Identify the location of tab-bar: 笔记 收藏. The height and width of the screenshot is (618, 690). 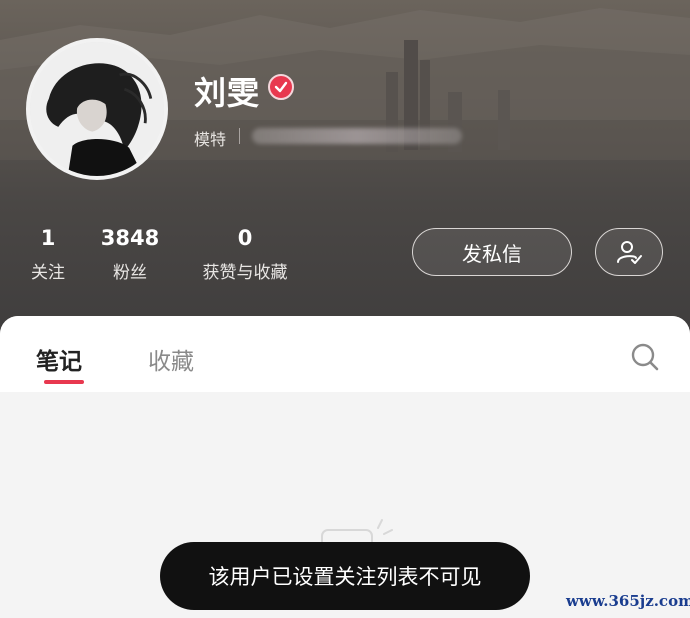
(345, 354).